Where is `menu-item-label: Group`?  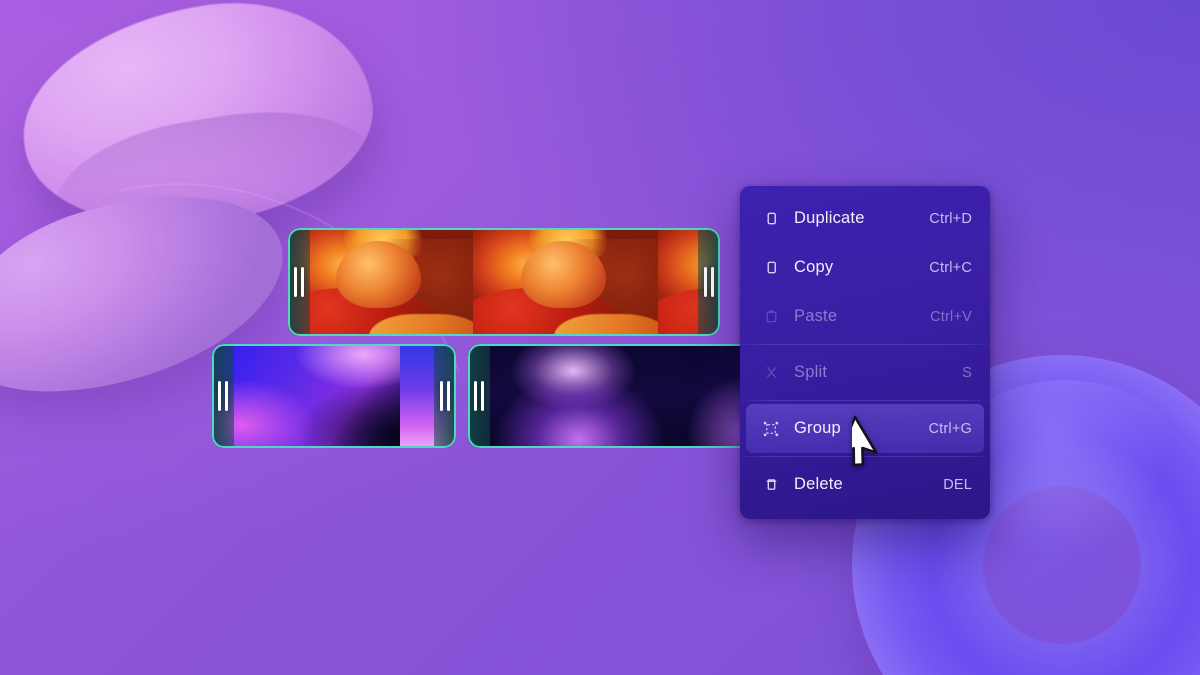
menu-item-label: Group is located at coordinates (817, 428).